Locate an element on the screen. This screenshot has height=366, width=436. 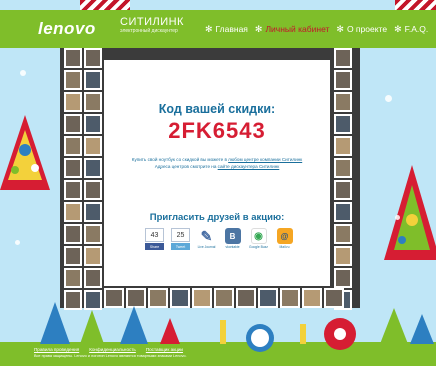
candy-stripes-top-right is located at coordinates (415, 5).